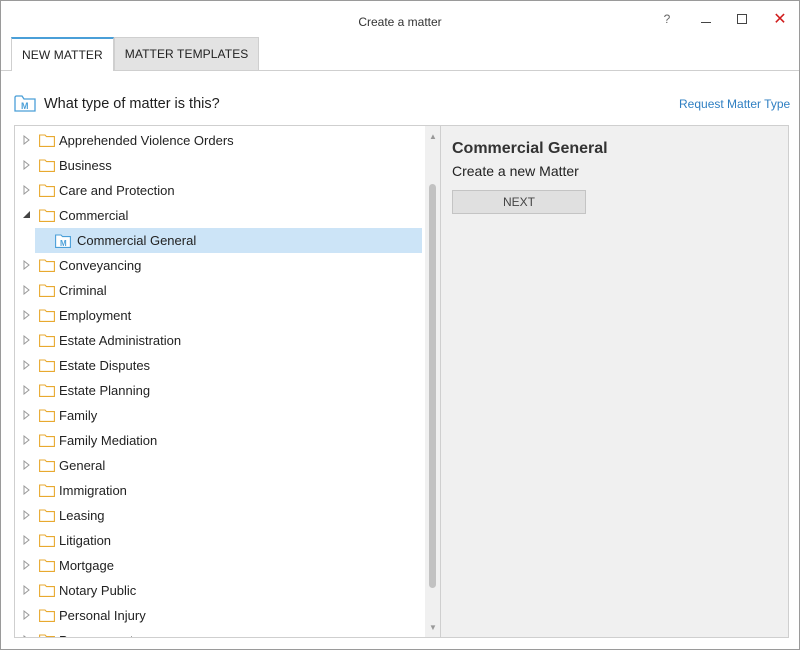 The height and width of the screenshot is (650, 800). I want to click on tree-item: Business, so click(218, 165).